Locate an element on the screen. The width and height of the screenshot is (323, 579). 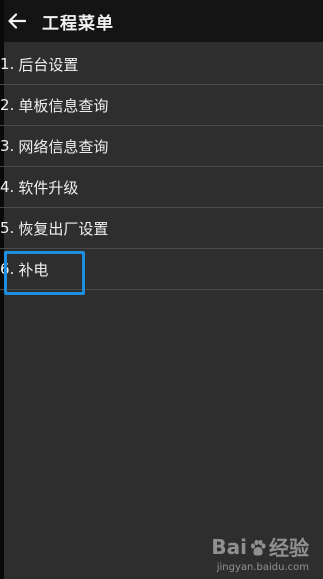
watermark-logo-right: 经验 is located at coordinates (289, 548).